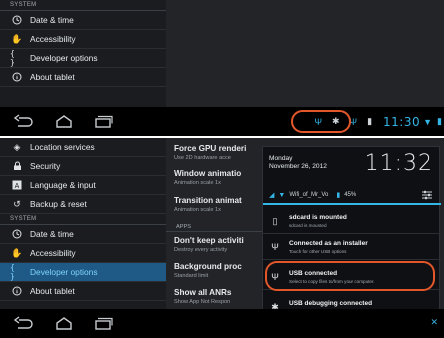 The width and height of the screenshot is (444, 338). I want to click on dev-option-subtitle: Destroy every activity, so click(201, 250).